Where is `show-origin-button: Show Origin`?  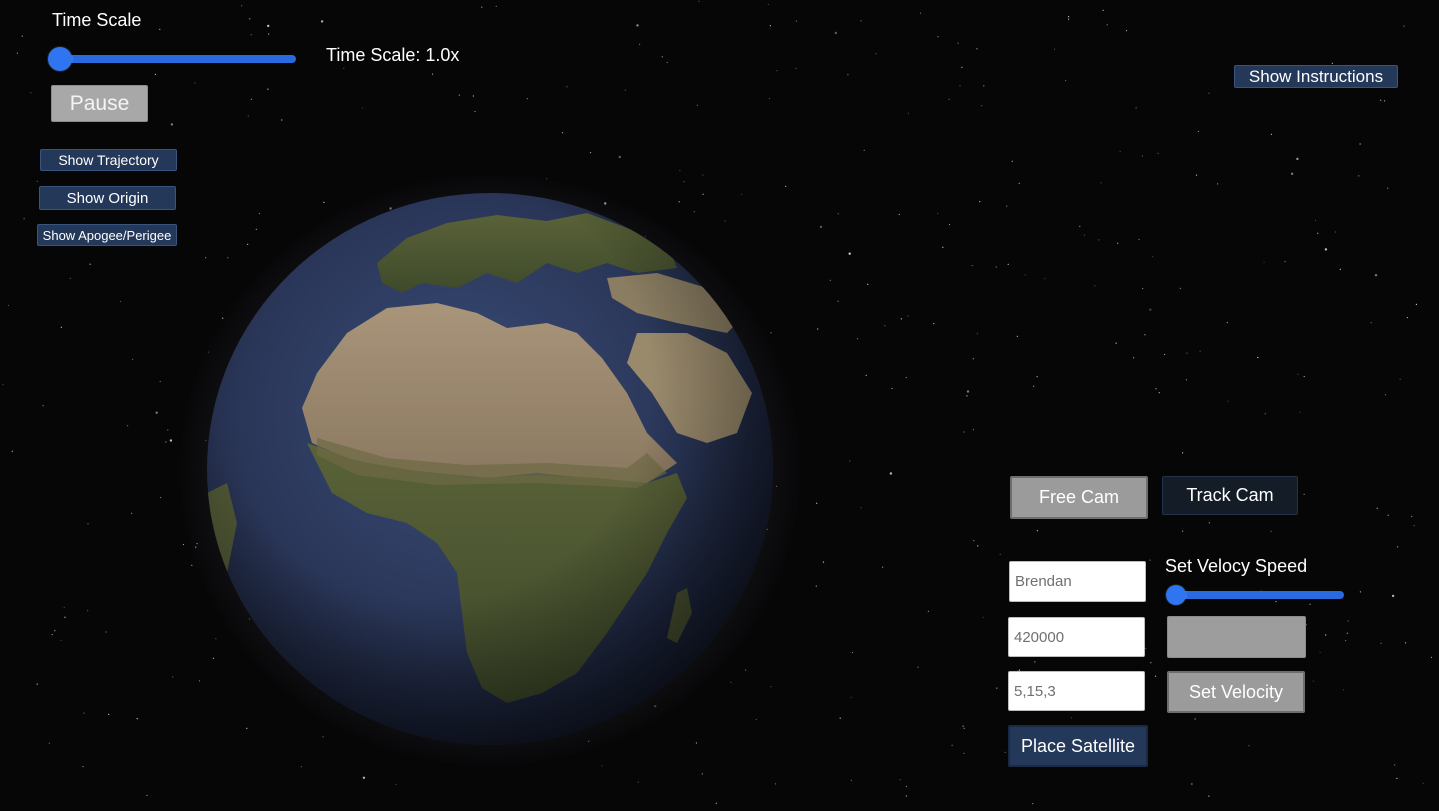
show-origin-button: Show Origin is located at coordinates (107, 198).